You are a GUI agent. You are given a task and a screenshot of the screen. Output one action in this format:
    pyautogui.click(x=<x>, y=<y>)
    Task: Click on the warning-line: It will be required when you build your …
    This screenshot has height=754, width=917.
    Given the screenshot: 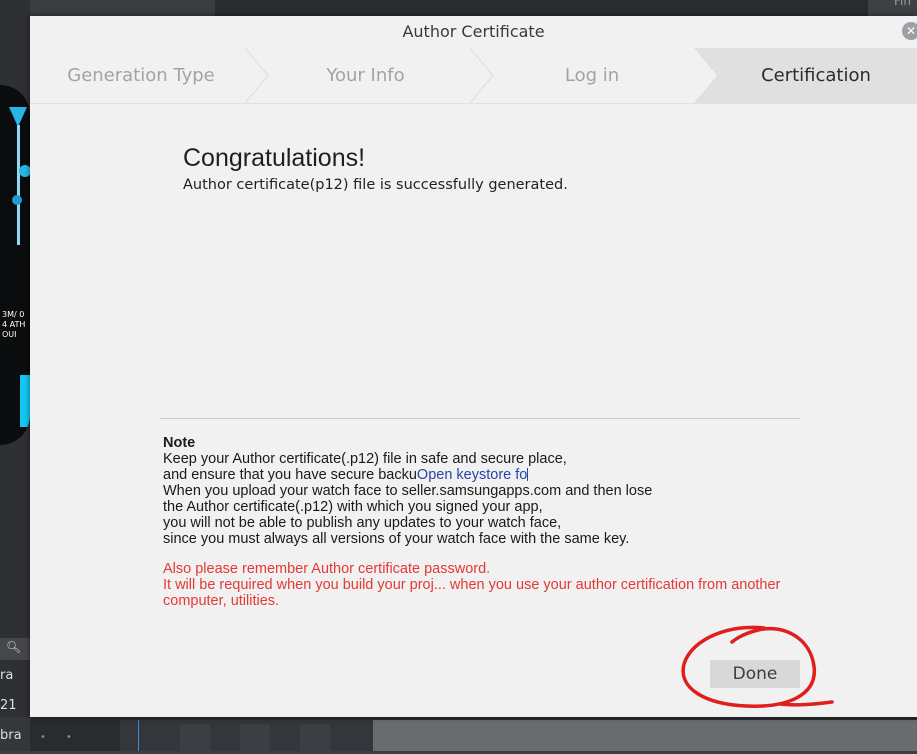 What is the action you would take?
    pyautogui.click(x=472, y=593)
    